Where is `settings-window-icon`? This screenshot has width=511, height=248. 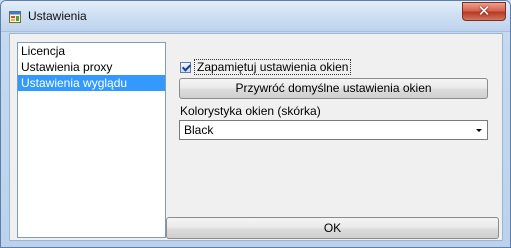
settings-window-icon is located at coordinates (15, 17).